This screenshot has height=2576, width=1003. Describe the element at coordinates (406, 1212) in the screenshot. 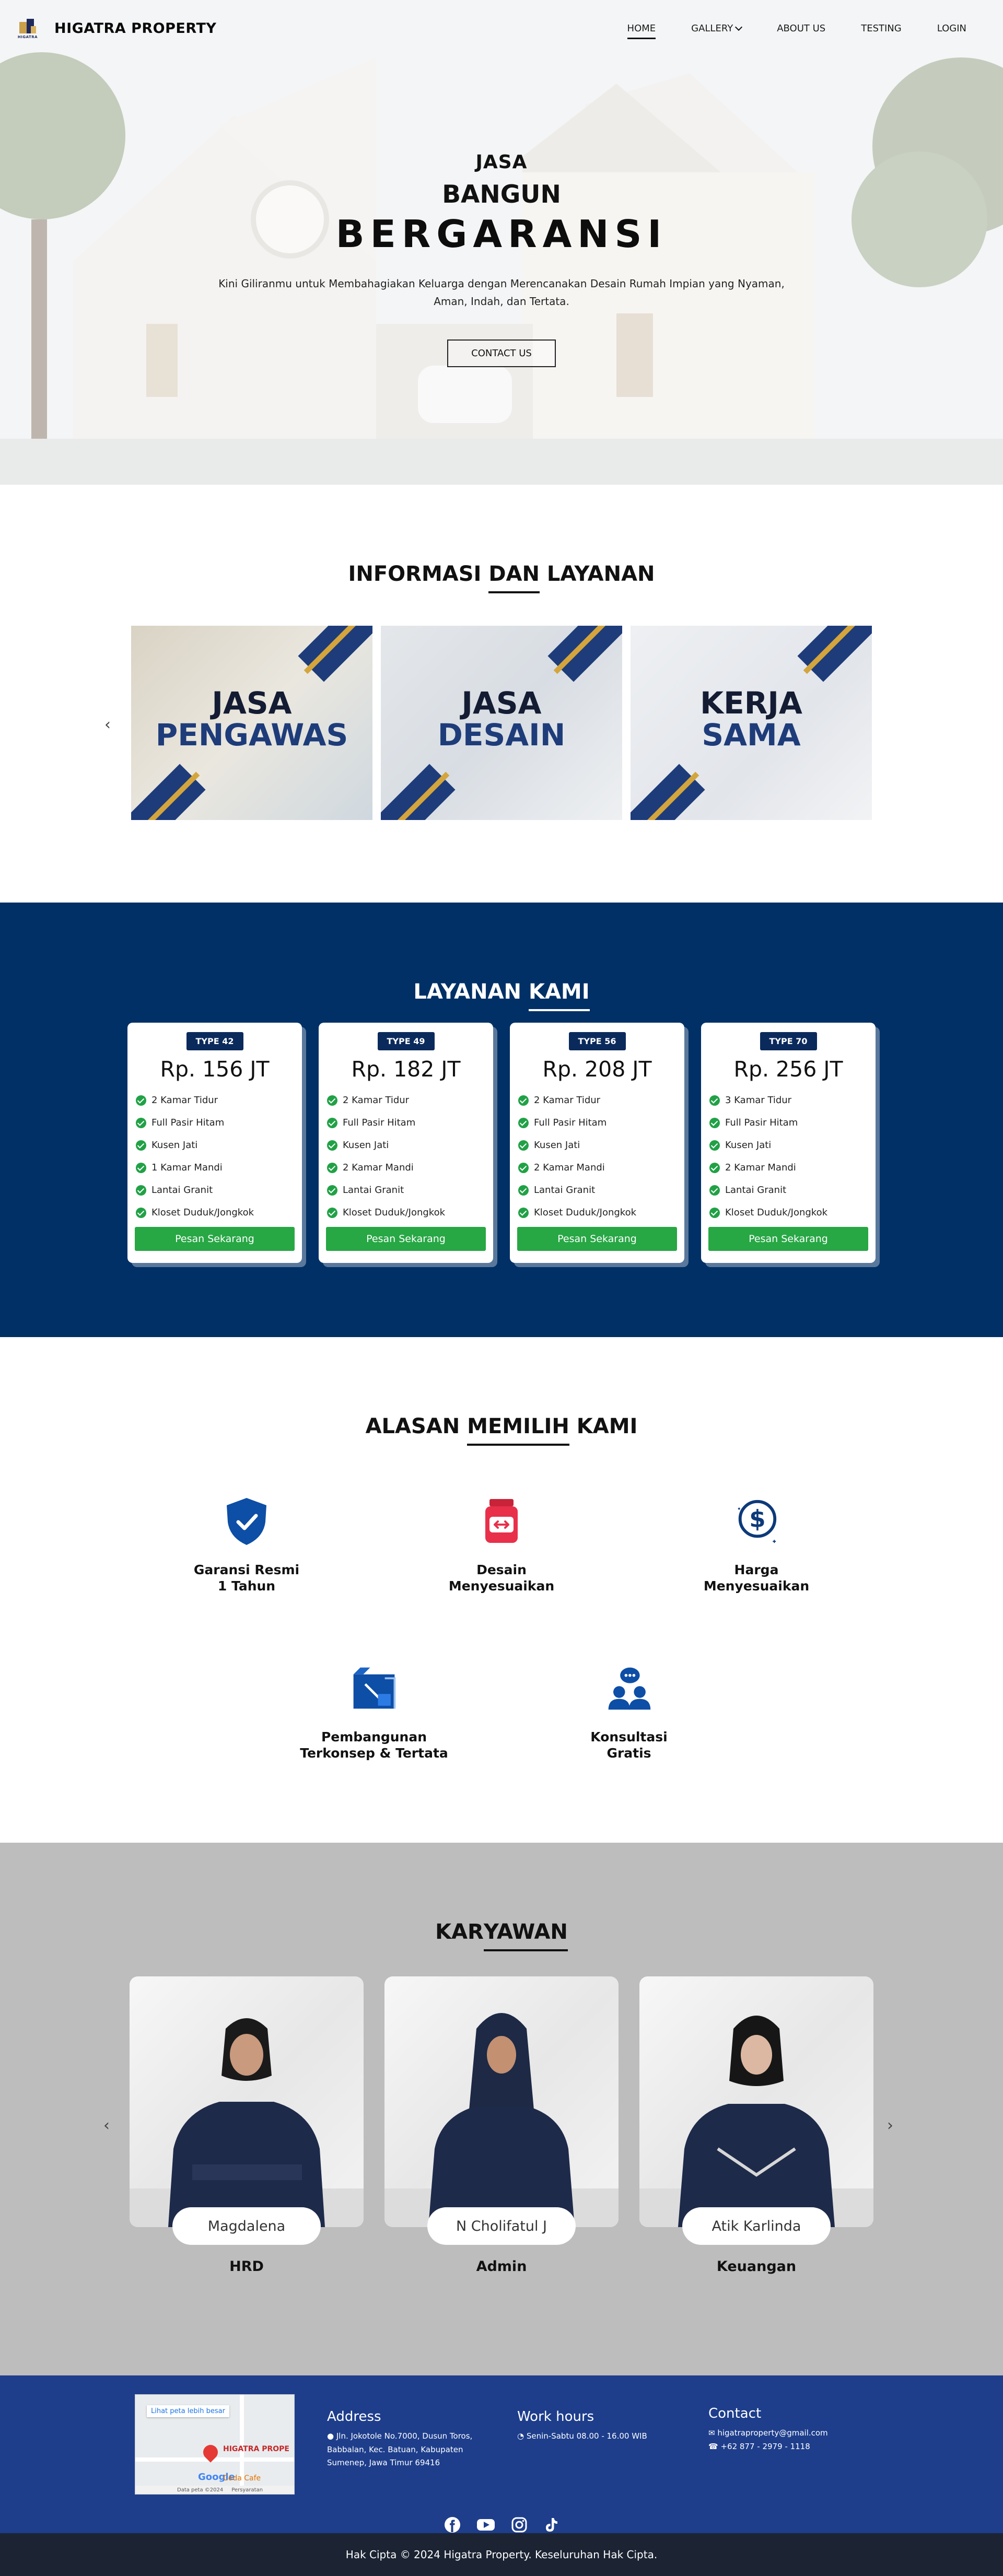

I see `feature-item: Kloset Duduk/Jongkok` at that location.